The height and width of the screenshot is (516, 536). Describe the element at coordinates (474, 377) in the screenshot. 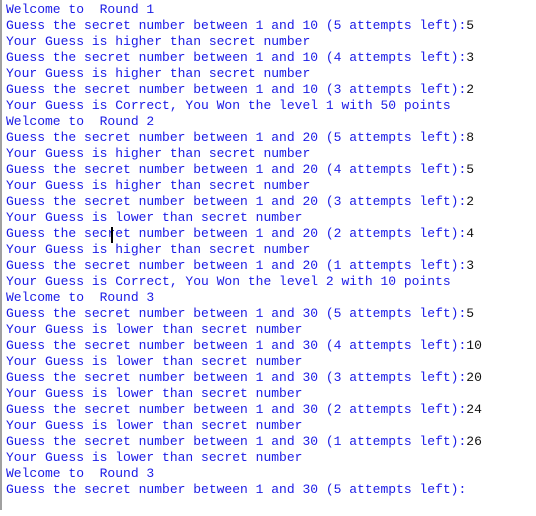

I see `console-user-input: 20` at that location.